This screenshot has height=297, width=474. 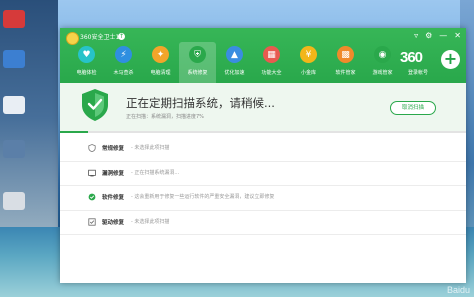 What do you see at coordinates (121, 36) in the screenshot?
I see `upgrade-arrow-icon: ↑` at bounding box center [121, 36].